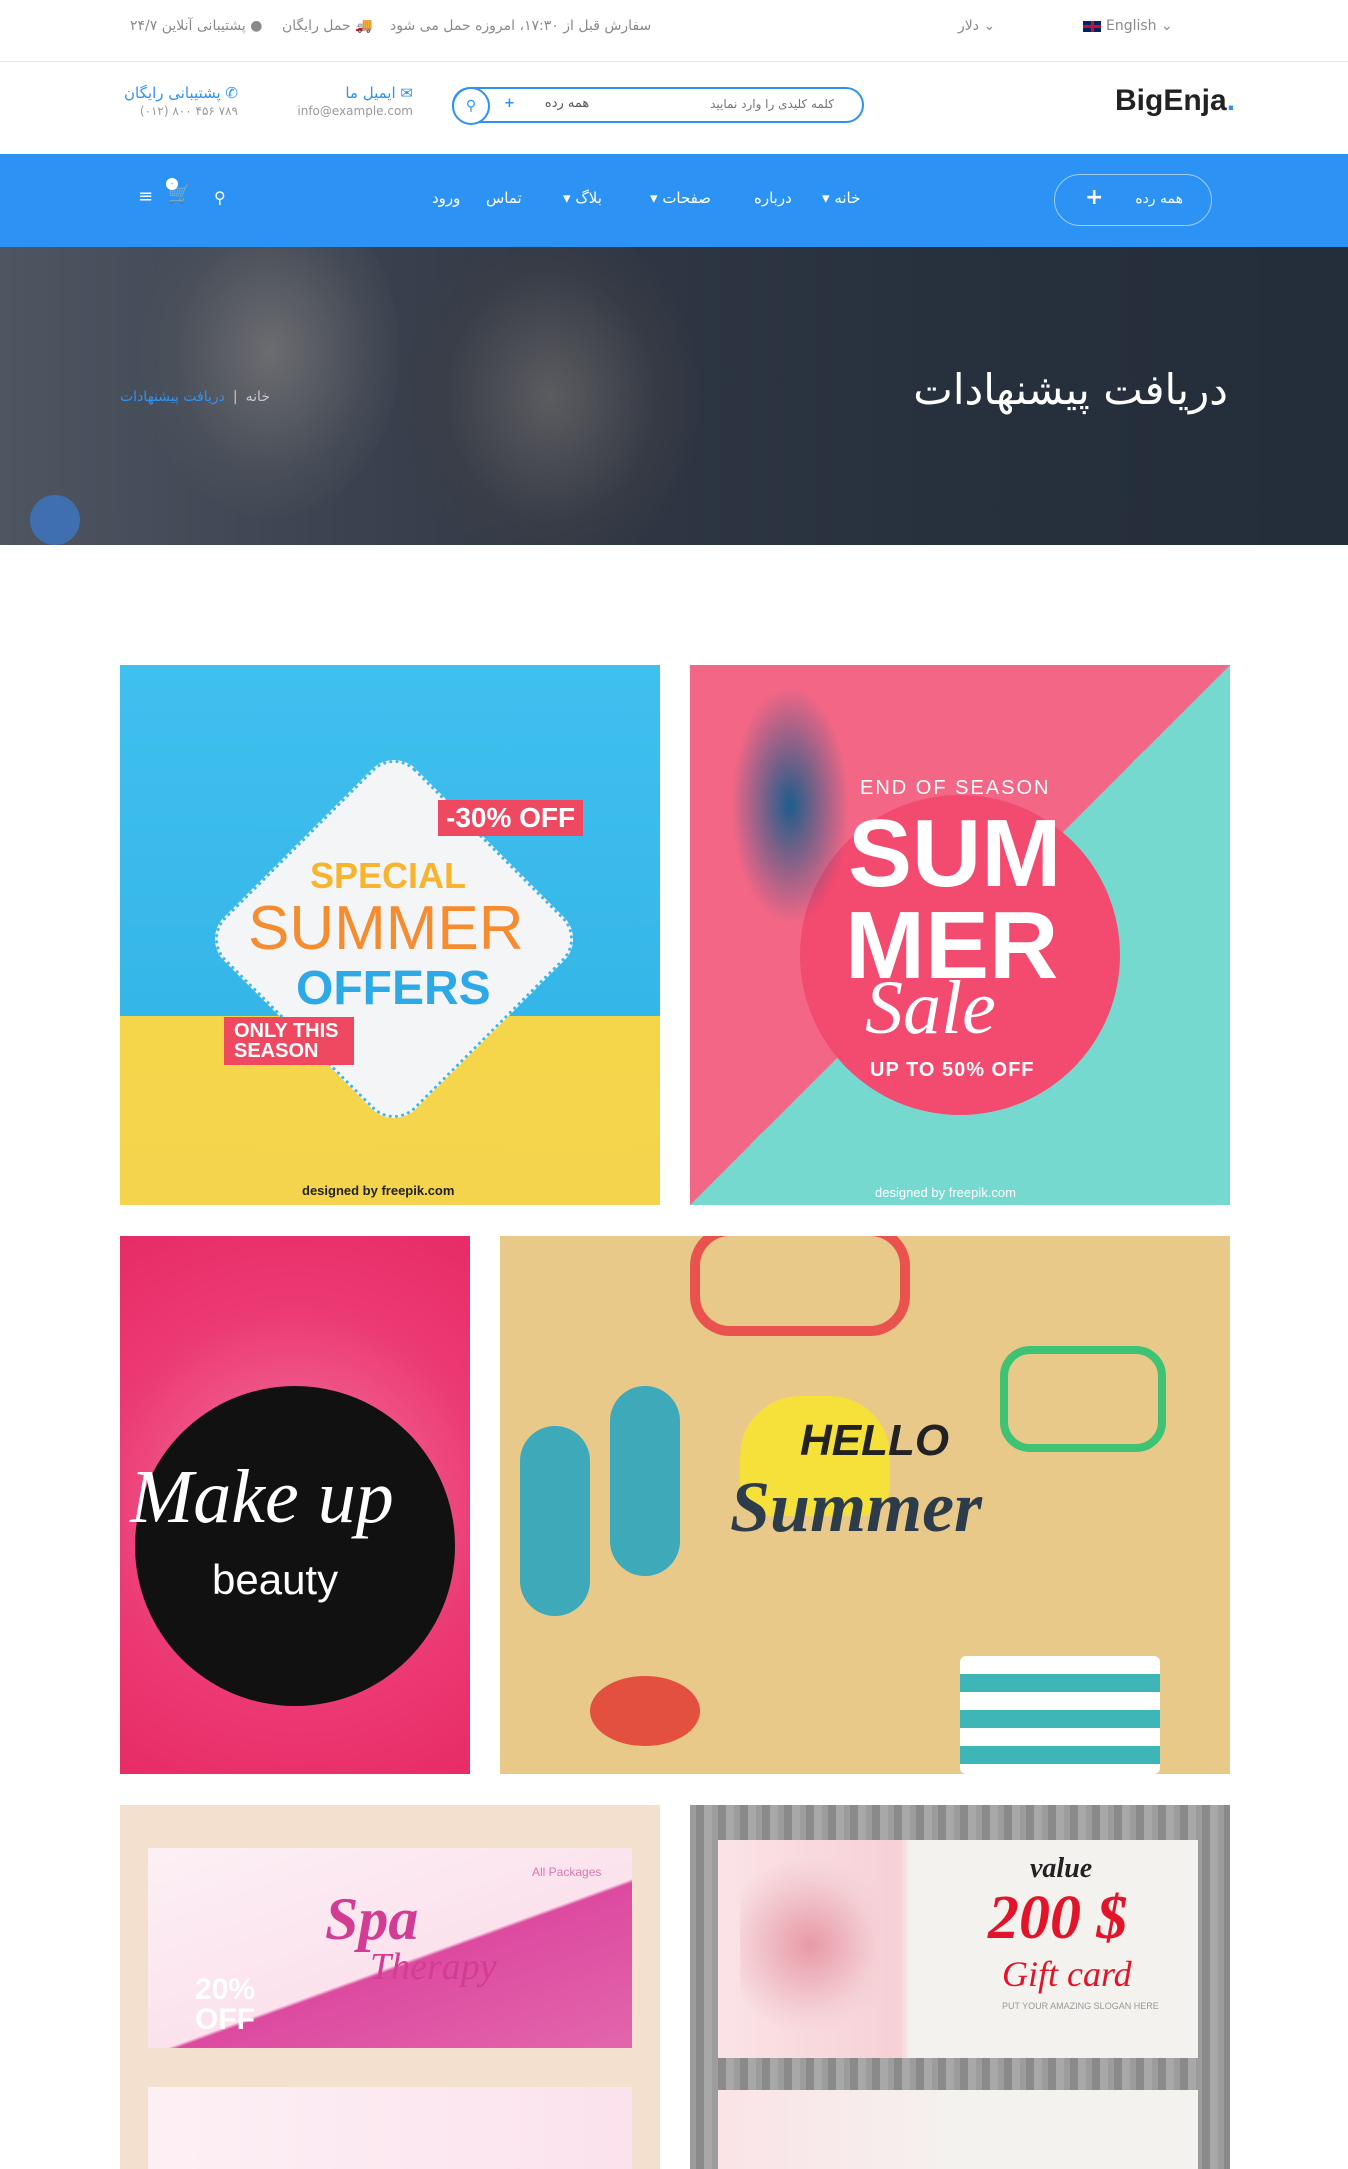 The image size is (1348, 2169). I want to click on offer-banner-spa-therapy: Spa Therapy 20% OFF All Packages, so click(390, 1987).